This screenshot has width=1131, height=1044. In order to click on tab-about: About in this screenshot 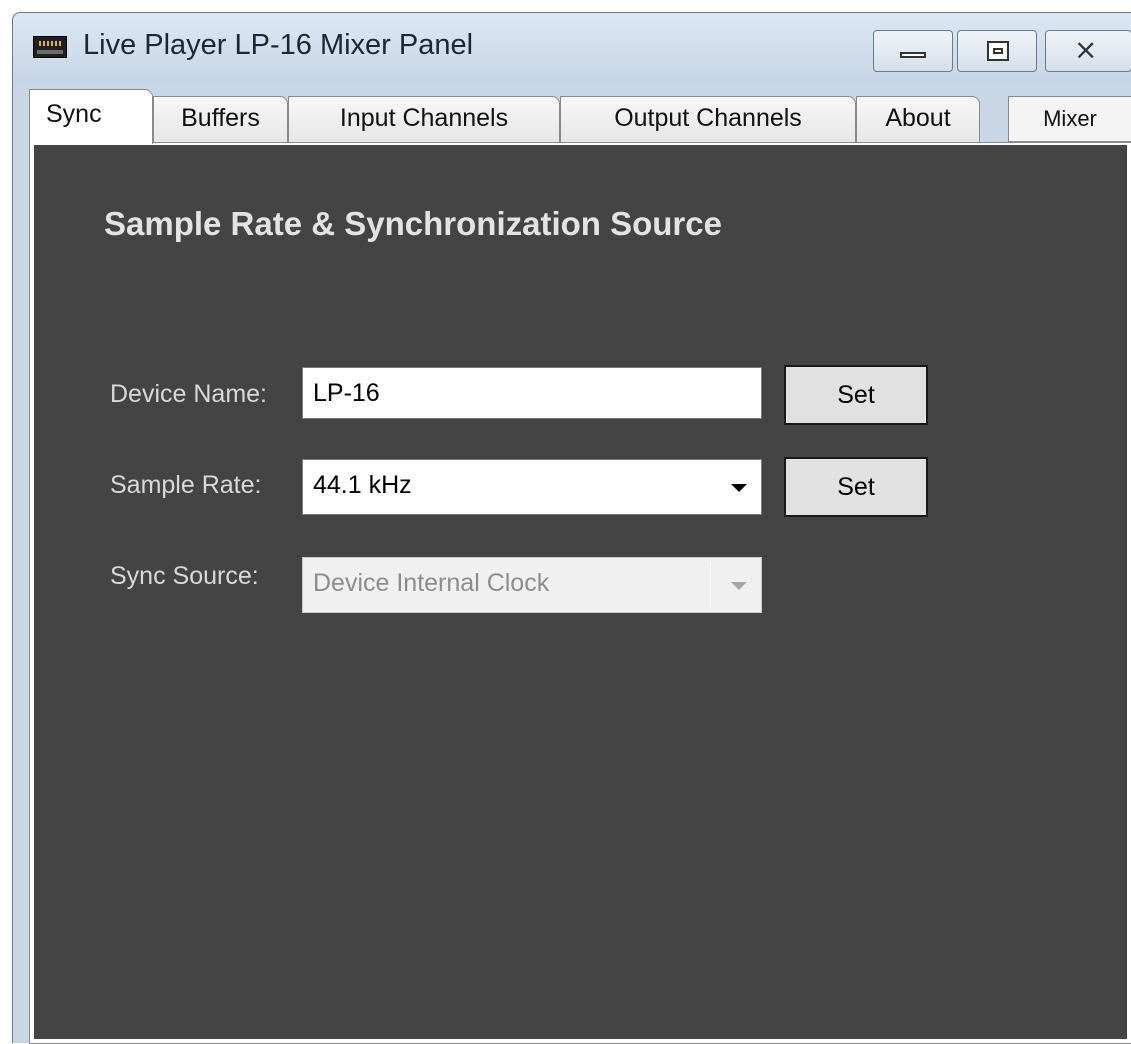, I will do `click(918, 119)`.